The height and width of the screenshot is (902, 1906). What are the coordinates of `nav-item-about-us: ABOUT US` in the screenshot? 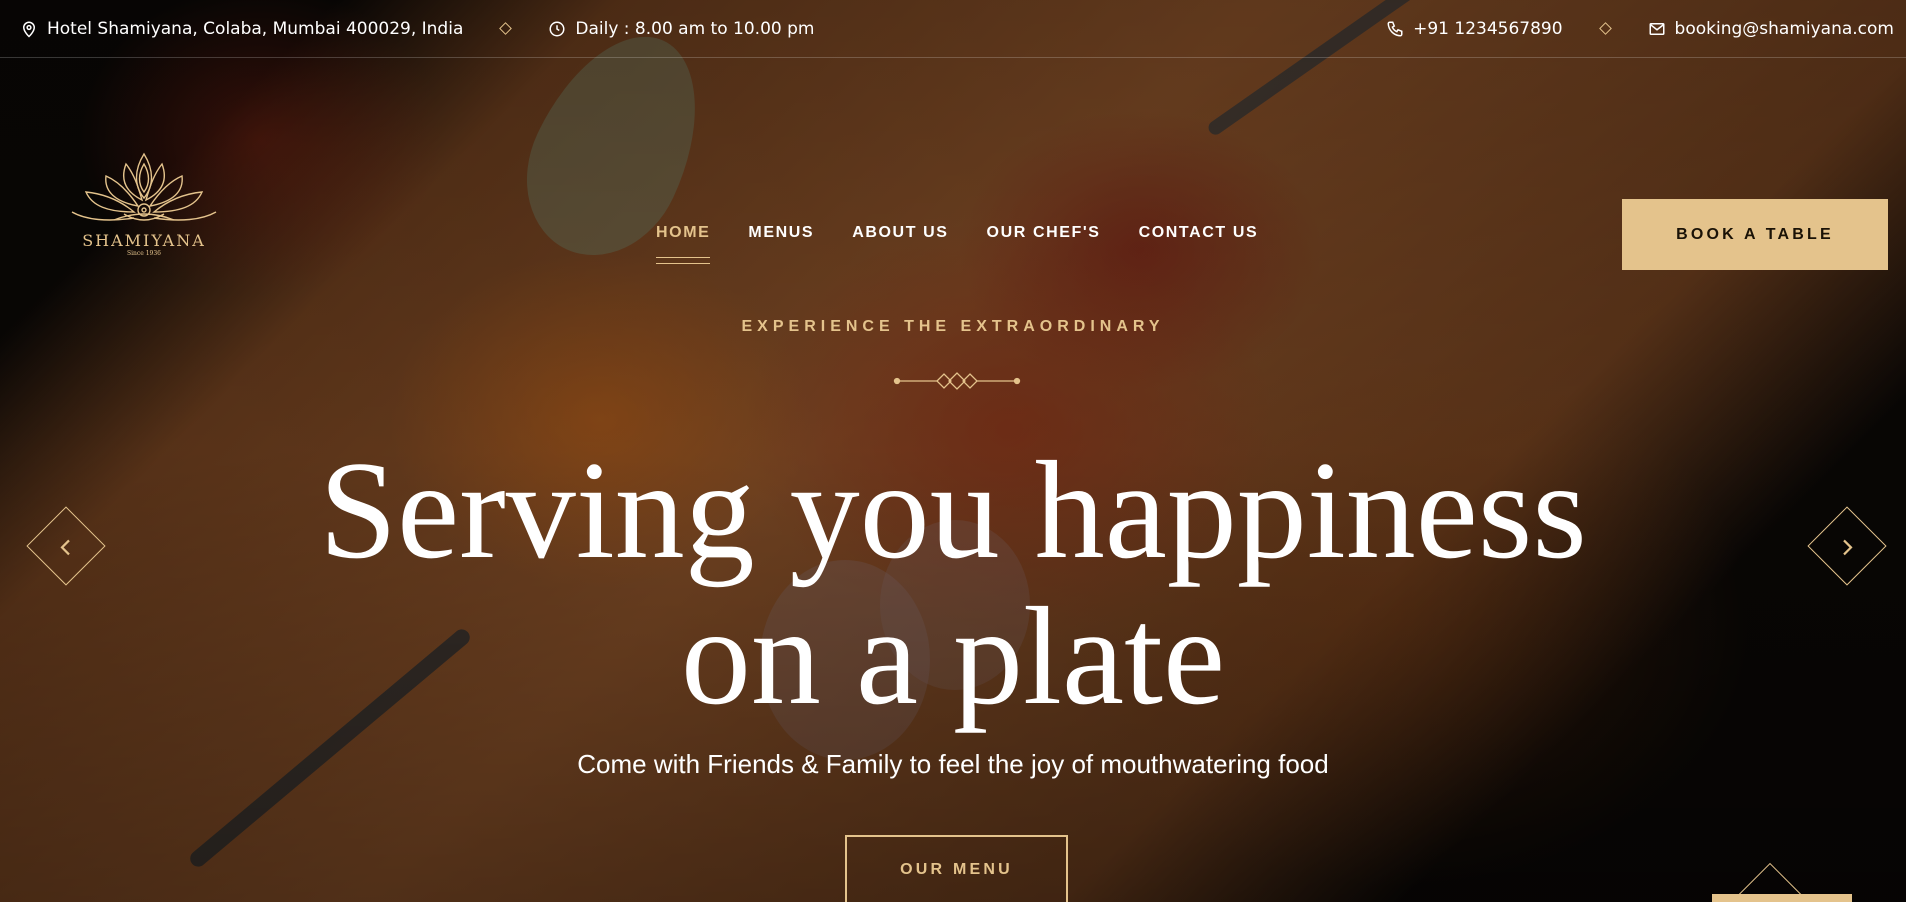 It's located at (900, 233).